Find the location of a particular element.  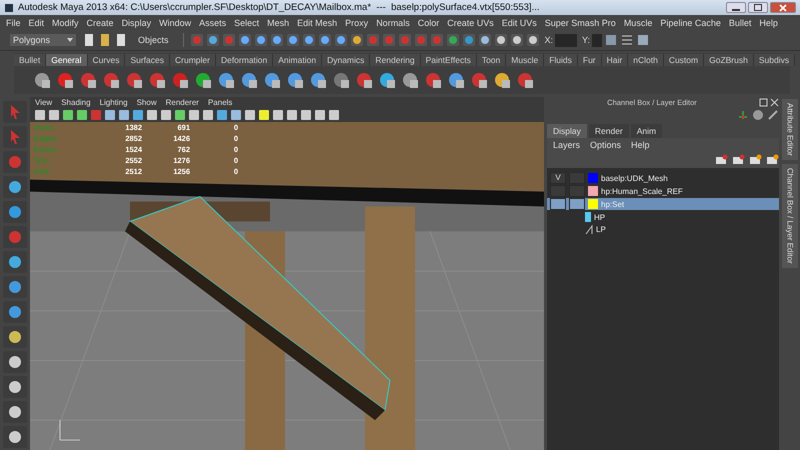

menu-item: Edit is located at coordinates (36, 23).